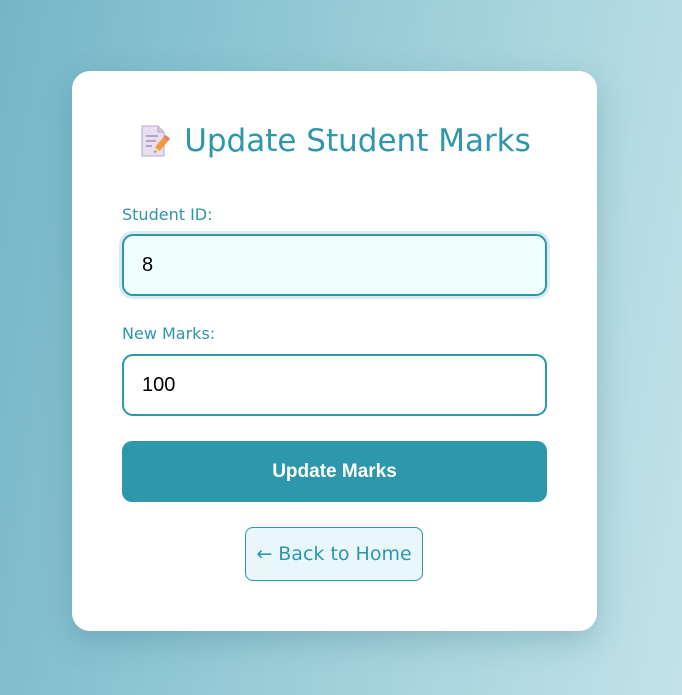 This screenshot has width=682, height=695. What do you see at coordinates (334, 265) in the screenshot?
I see `student-id-field` at bounding box center [334, 265].